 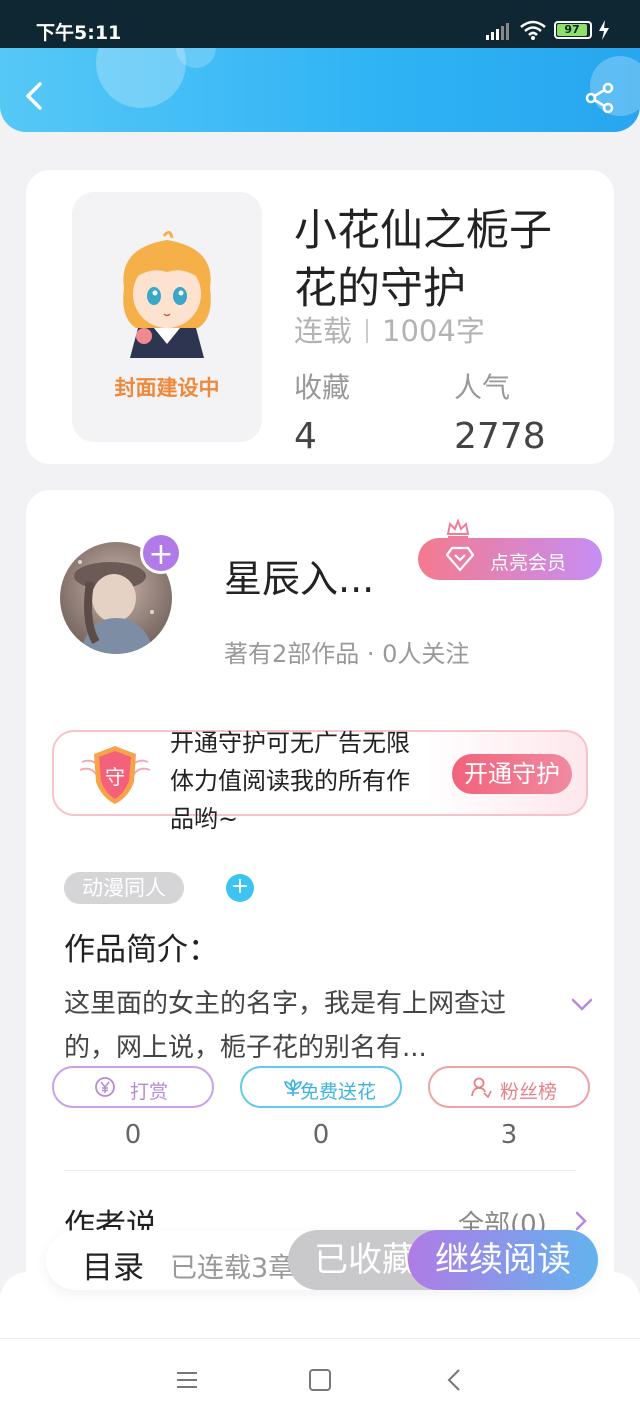 What do you see at coordinates (167, 294) in the screenshot?
I see `cover-placeholder-illustration` at bounding box center [167, 294].